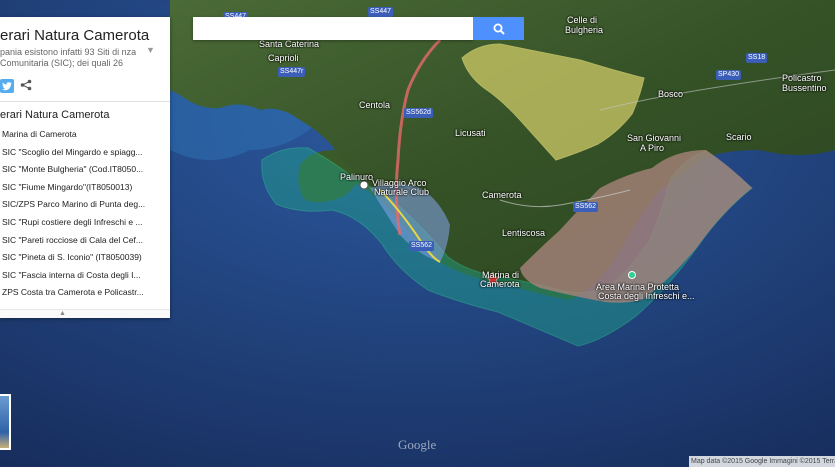 This screenshot has width=835, height=467. Describe the element at coordinates (757, 58) in the screenshot. I see `road-shield: SS18` at that location.